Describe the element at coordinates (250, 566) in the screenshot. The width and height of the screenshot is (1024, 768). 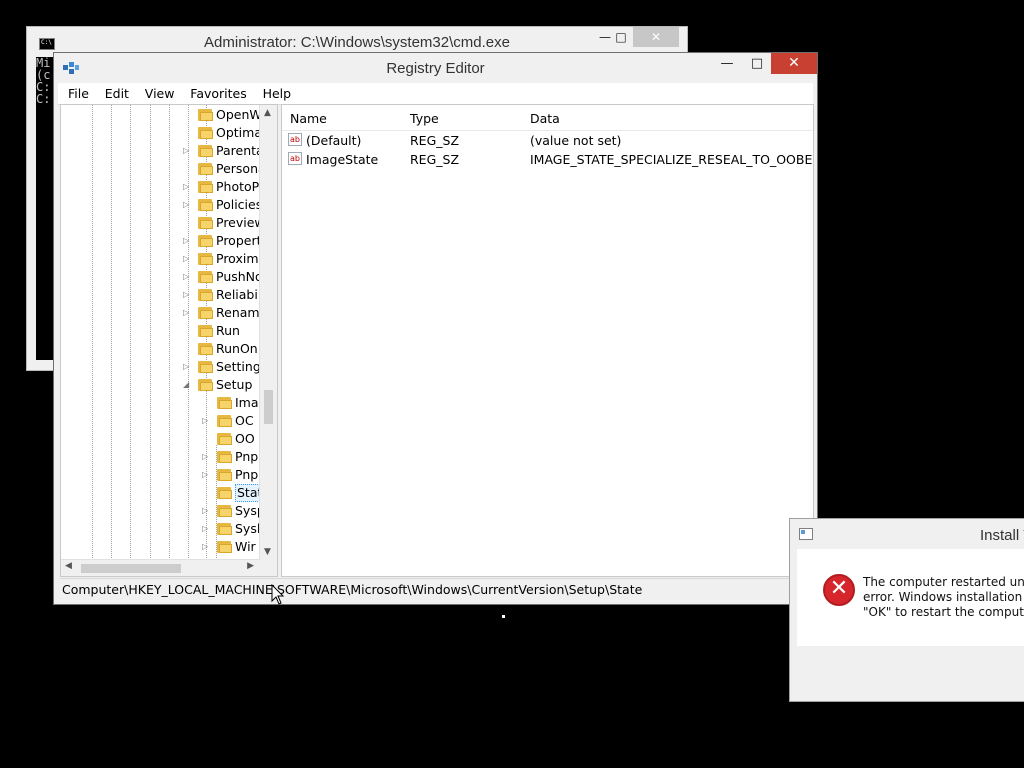
I see `scroll-right-arrow-icon: ▶` at that location.